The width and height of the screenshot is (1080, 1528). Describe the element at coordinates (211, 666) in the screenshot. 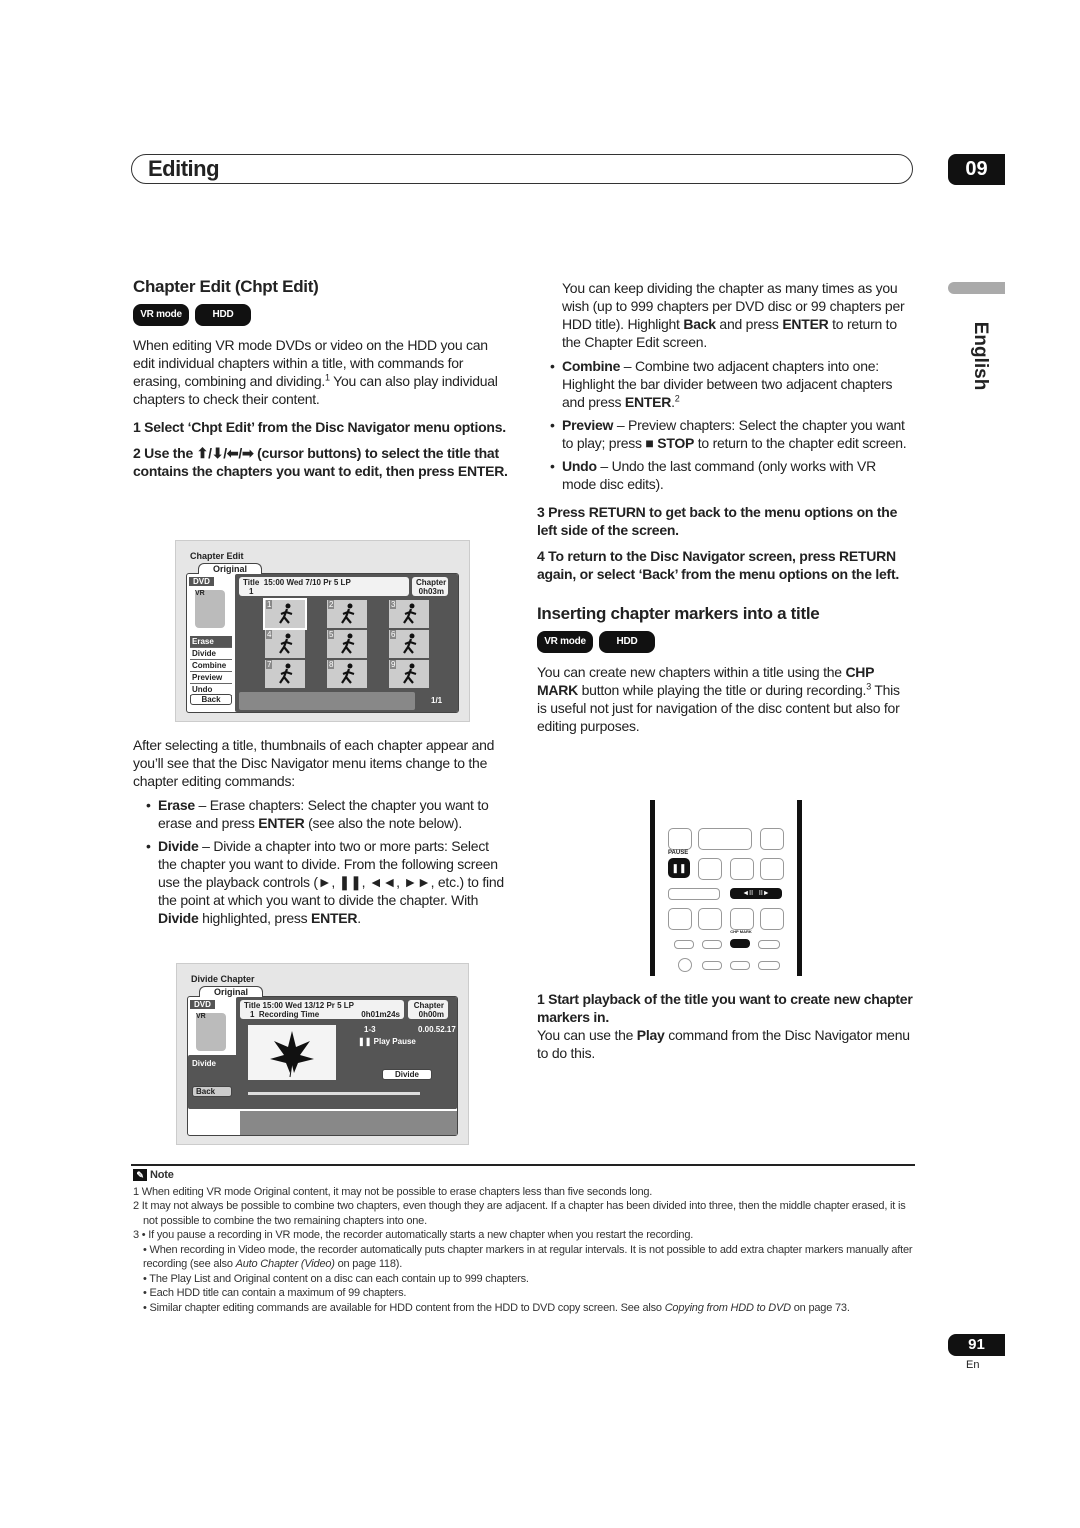

I see `menu-item-combine: Combine` at that location.